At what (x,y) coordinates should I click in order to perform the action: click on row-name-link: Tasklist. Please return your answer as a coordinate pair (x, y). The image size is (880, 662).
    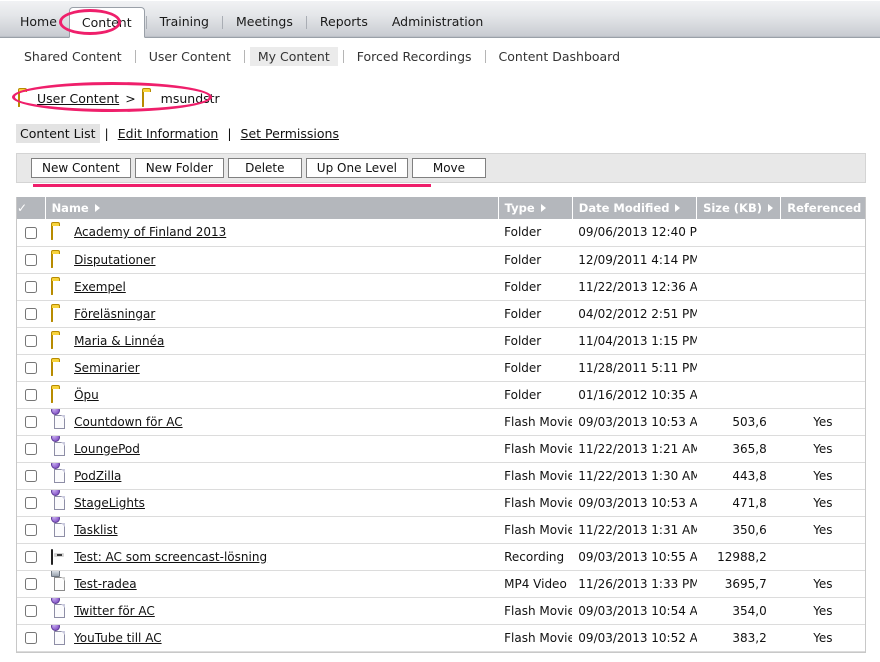
    Looking at the image, I should click on (96, 530).